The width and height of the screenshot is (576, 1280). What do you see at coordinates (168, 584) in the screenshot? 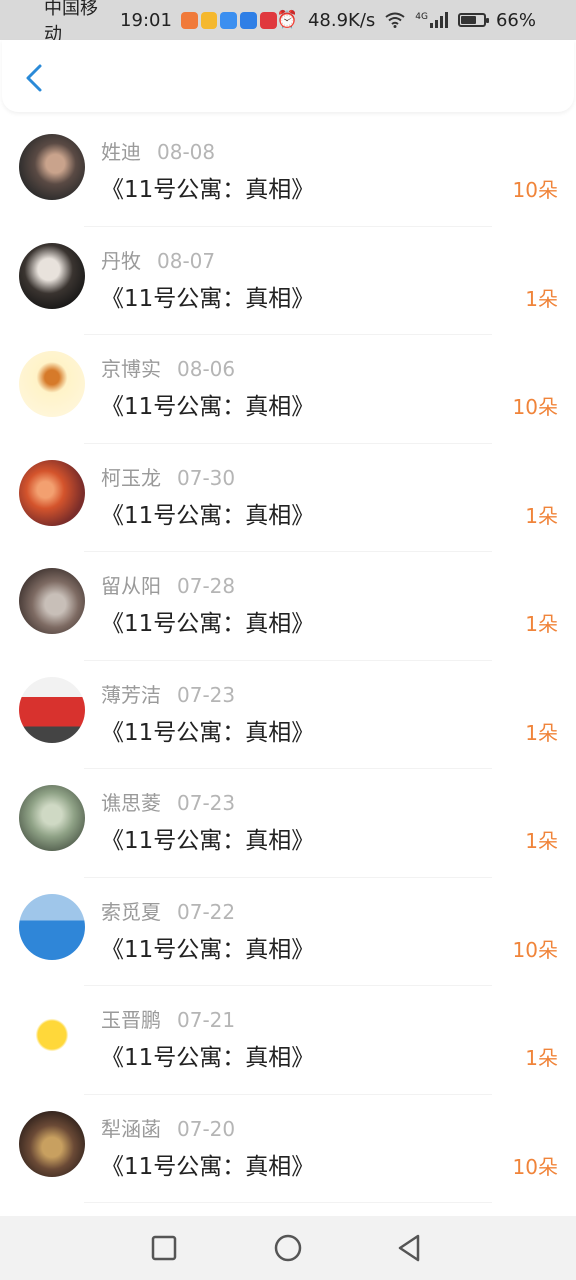
I see `name-line: 留从阳 07-28` at bounding box center [168, 584].